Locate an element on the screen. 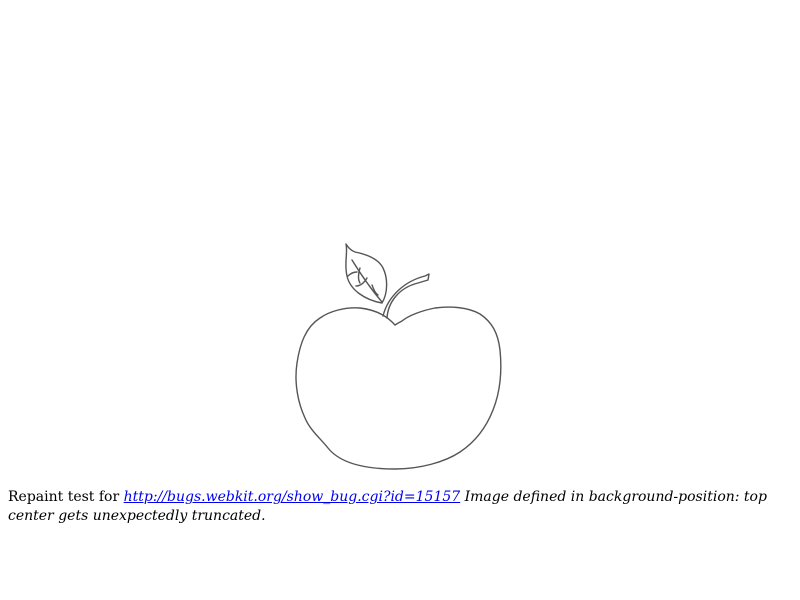 The image size is (800, 600). apple-icon is located at coordinates (398, 356).